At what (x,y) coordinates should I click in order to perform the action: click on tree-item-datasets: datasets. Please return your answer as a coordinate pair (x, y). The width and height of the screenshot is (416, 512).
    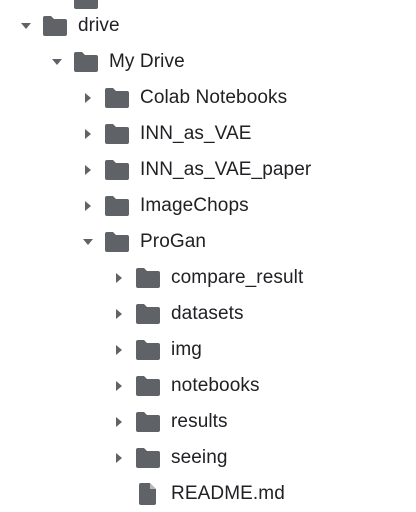
    Looking at the image, I should click on (208, 314).